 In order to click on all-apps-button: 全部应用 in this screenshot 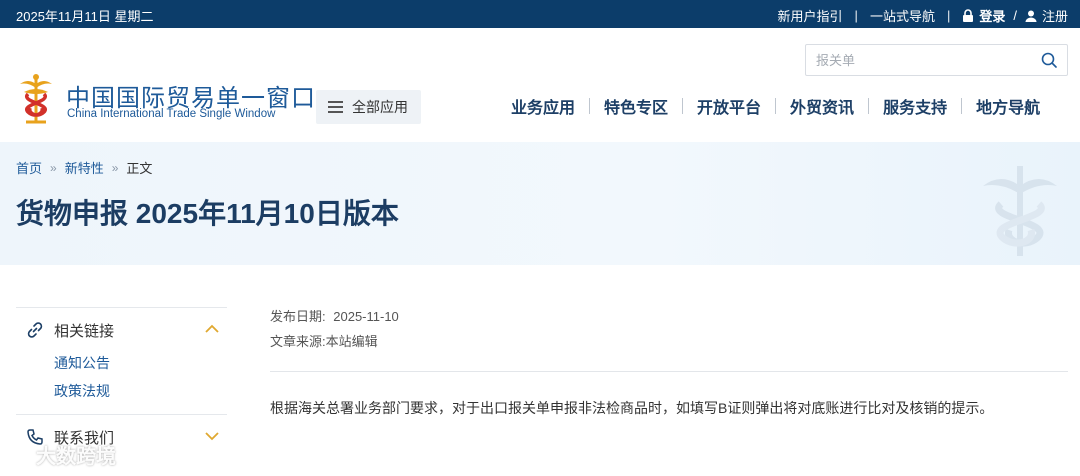, I will do `click(368, 107)`.